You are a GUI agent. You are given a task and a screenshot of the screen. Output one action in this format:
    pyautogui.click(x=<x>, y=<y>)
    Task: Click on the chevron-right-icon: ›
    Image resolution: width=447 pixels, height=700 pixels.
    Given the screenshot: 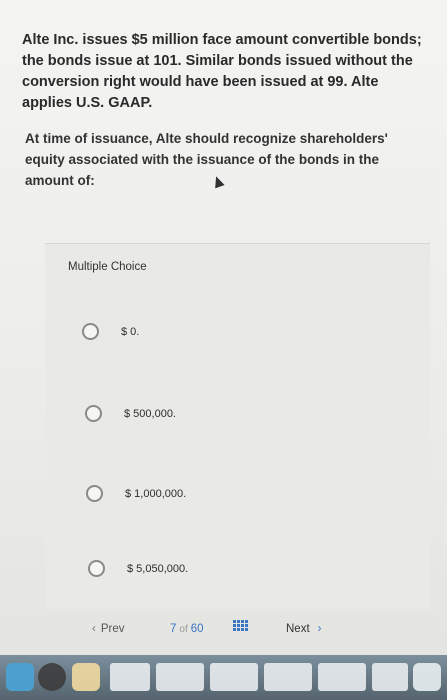 What is the action you would take?
    pyautogui.click(x=319, y=629)
    